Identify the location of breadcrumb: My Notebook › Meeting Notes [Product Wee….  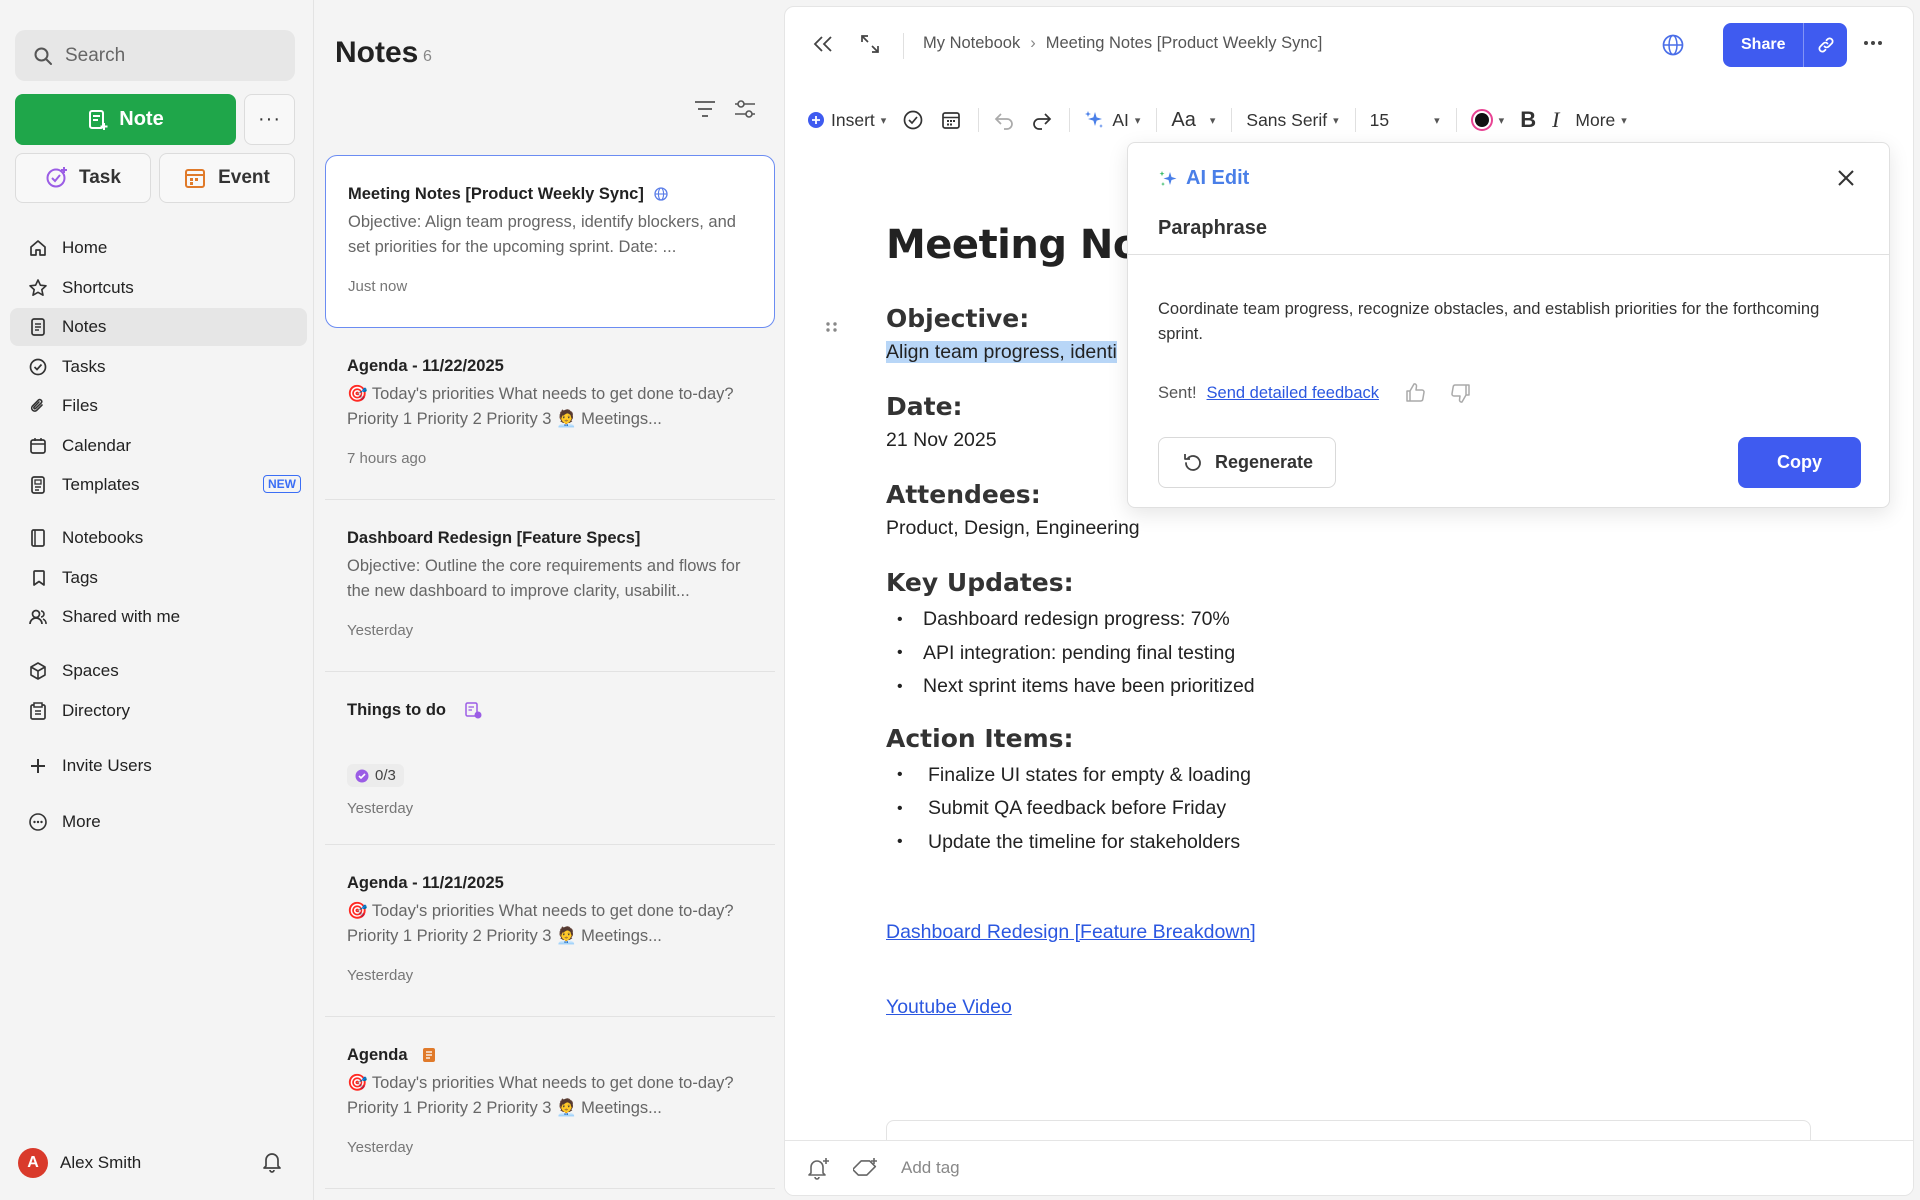
(1122, 43).